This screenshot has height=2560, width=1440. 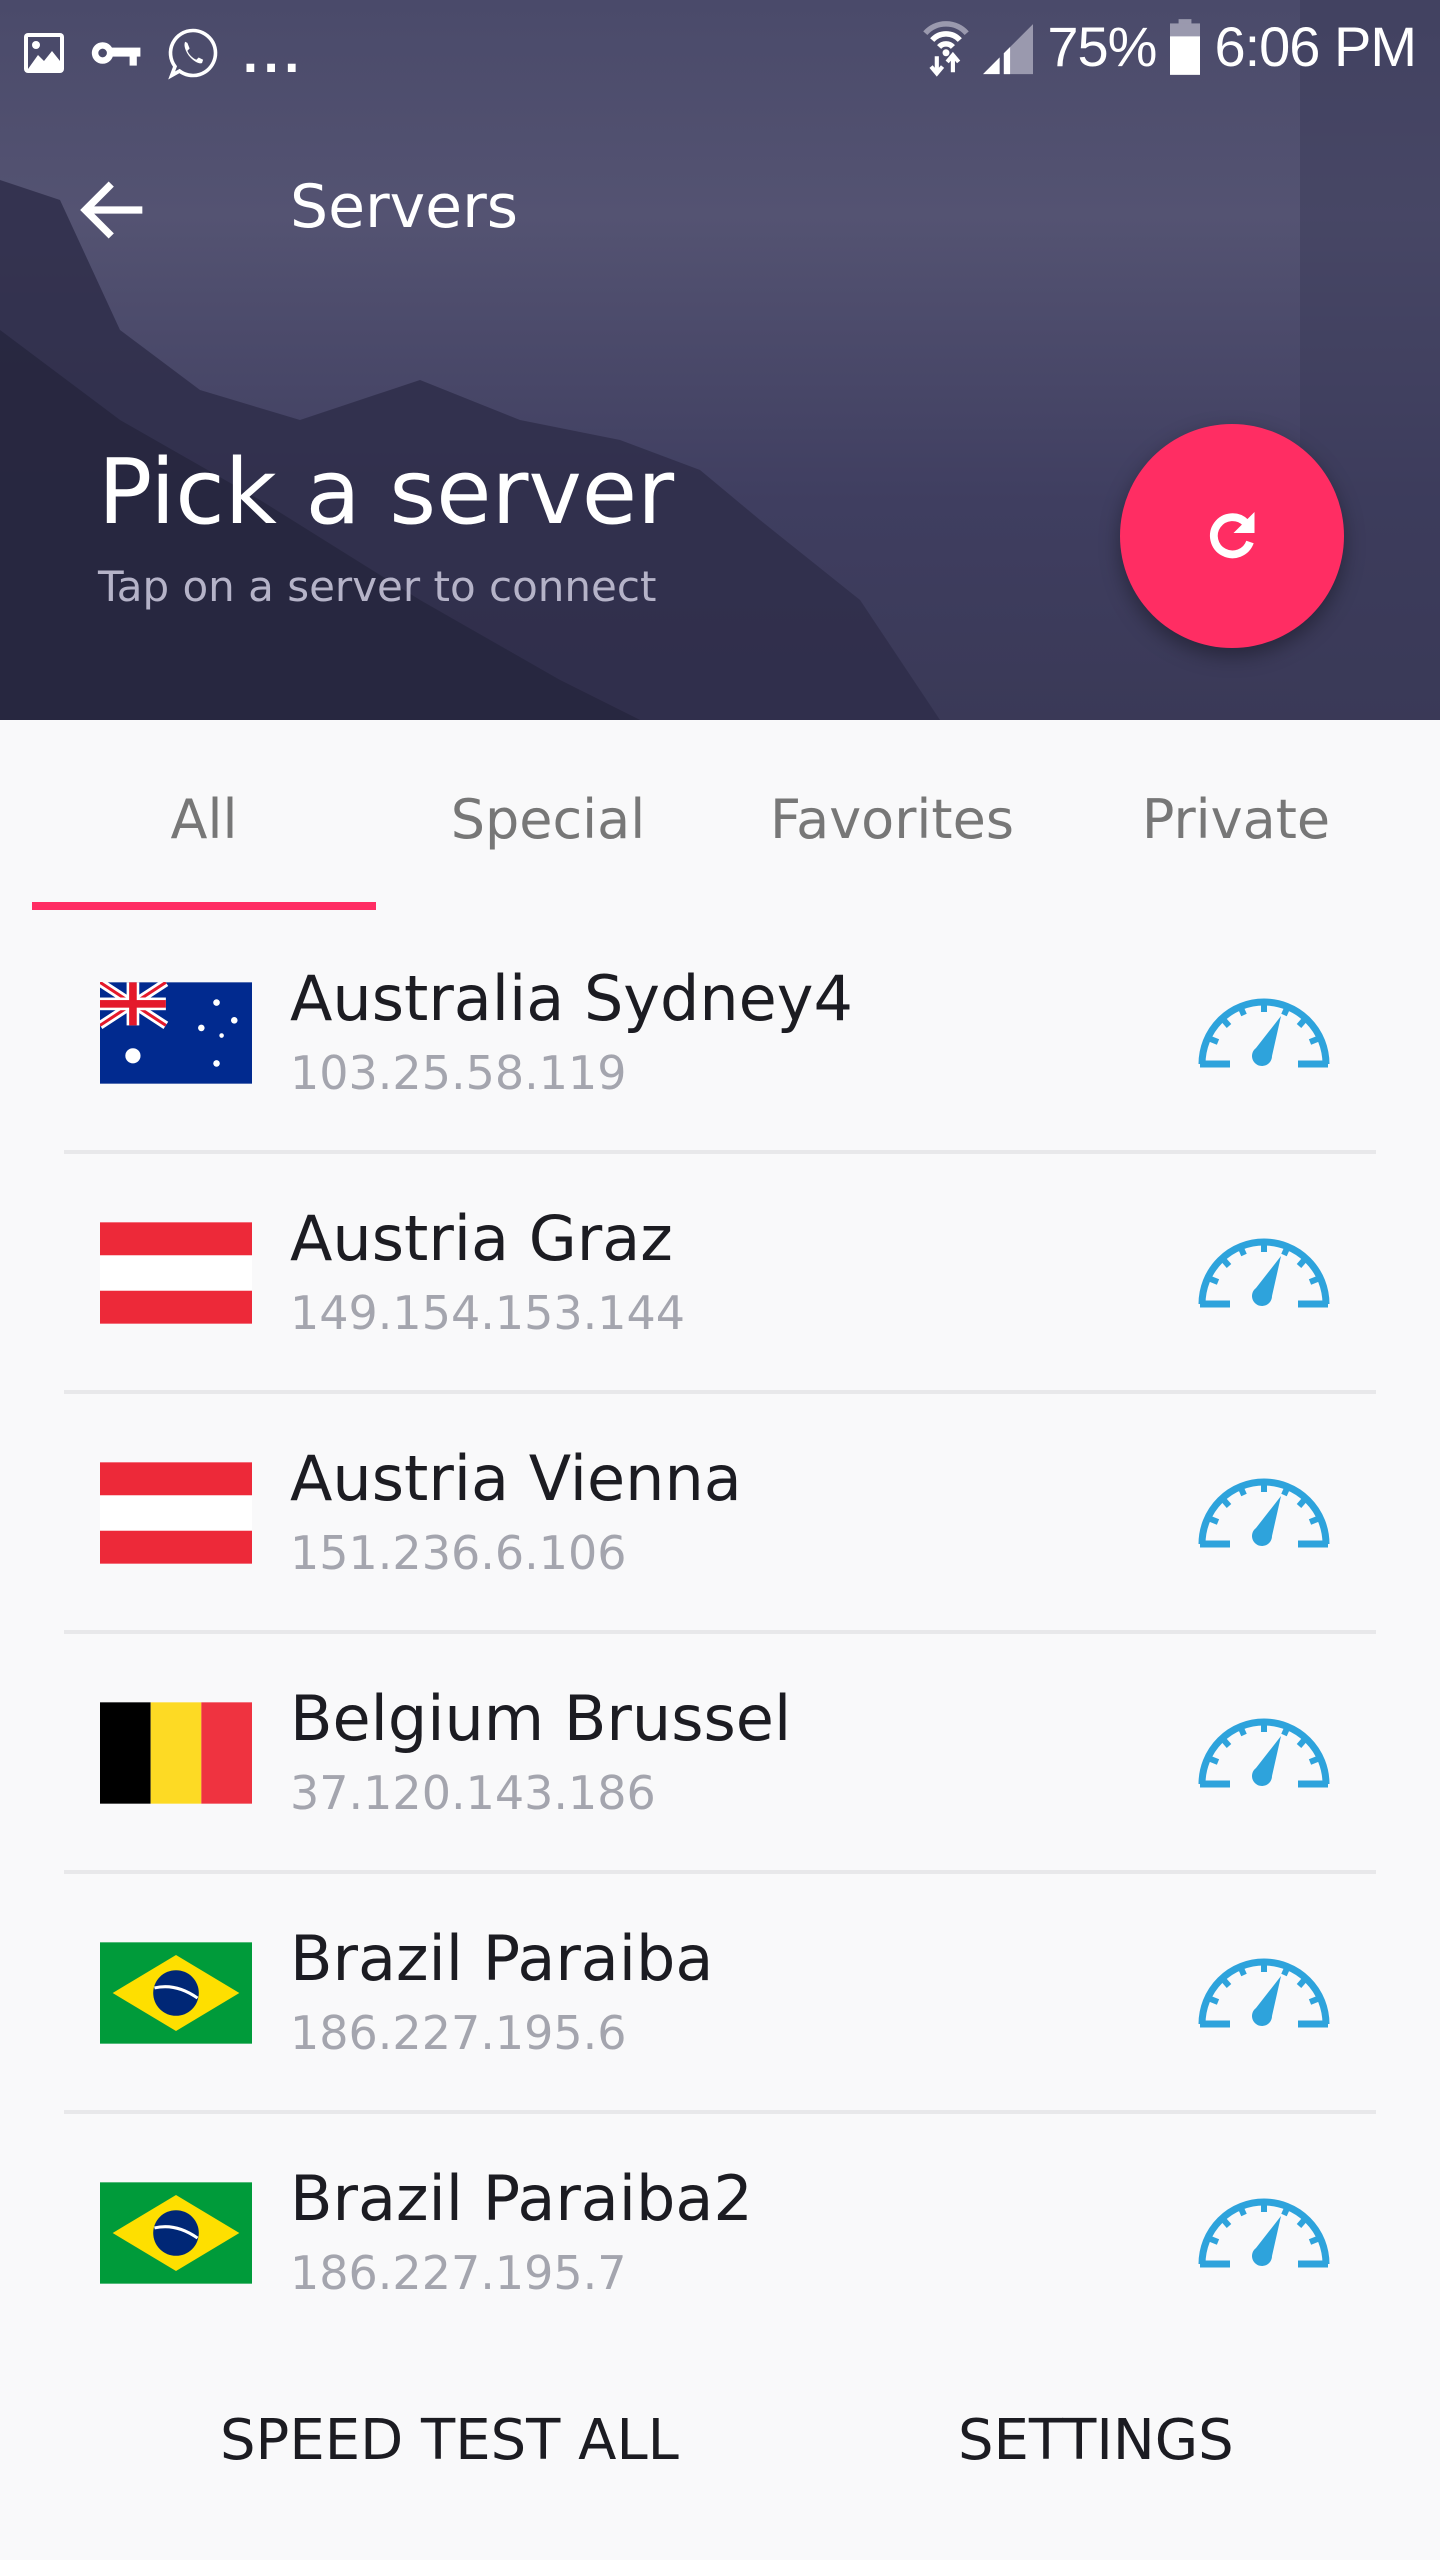 What do you see at coordinates (1315, 46) in the screenshot?
I see `clock: 6:06 PM` at bounding box center [1315, 46].